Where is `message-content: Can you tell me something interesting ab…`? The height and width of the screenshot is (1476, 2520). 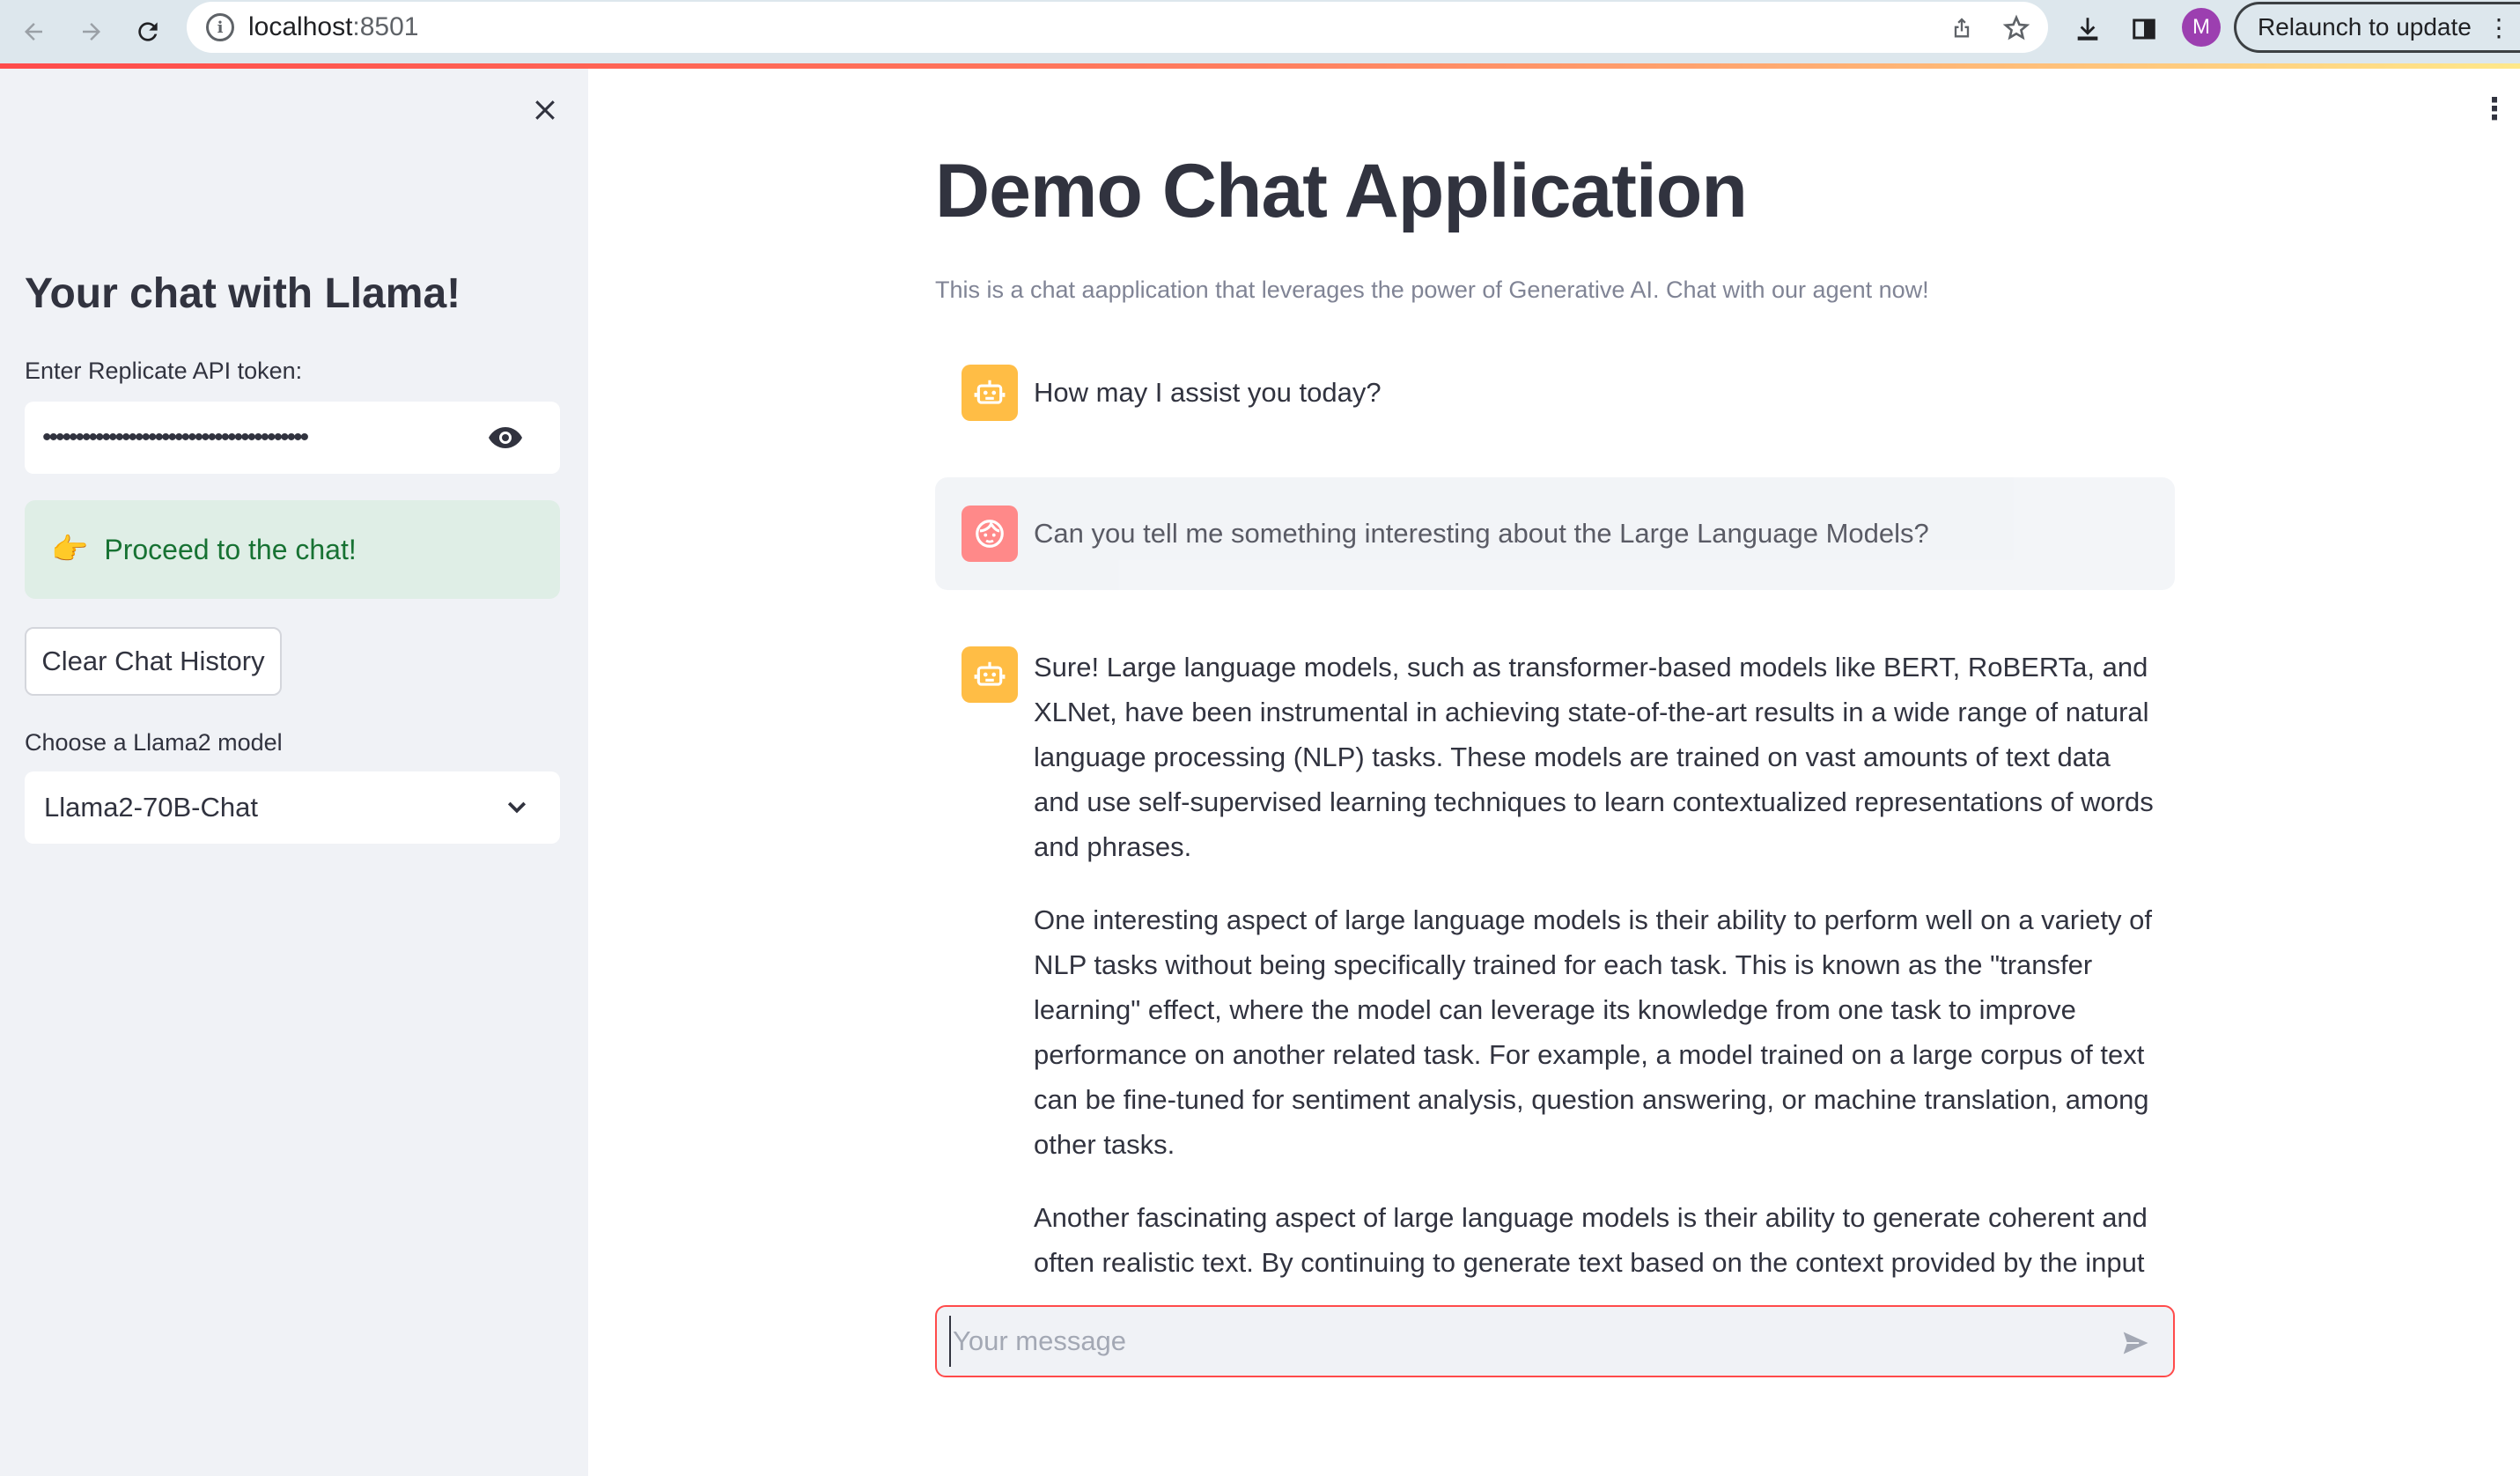
message-content: Can you tell me something interesting ab… is located at coordinates (1597, 547).